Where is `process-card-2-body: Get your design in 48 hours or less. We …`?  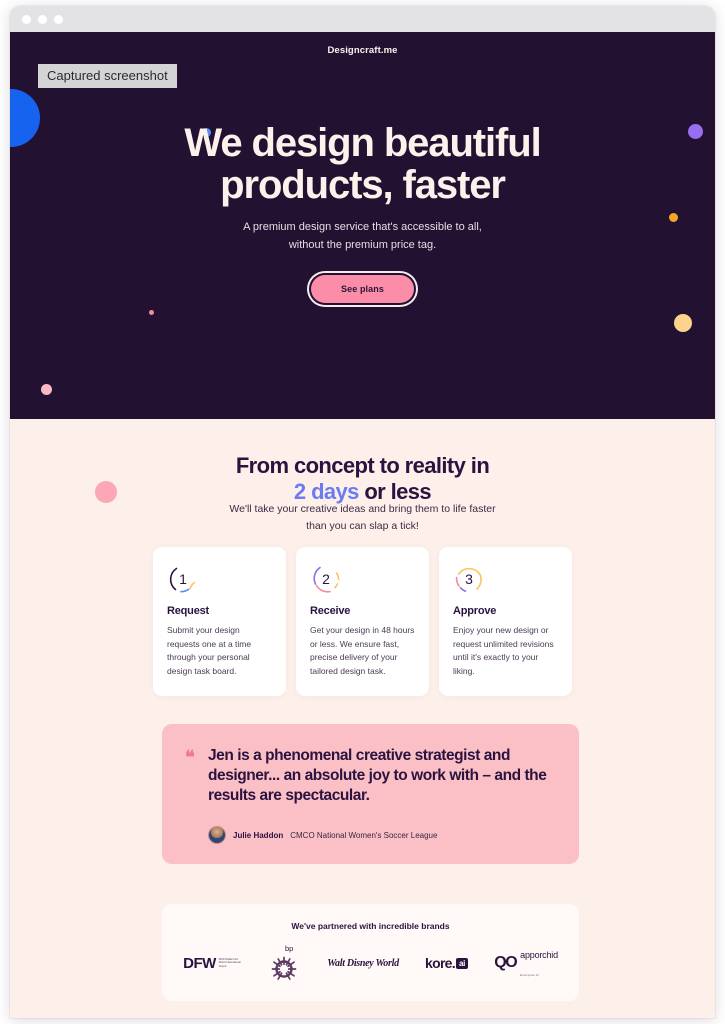 process-card-2-body: Get your design in 48 hours or less. We … is located at coordinates (362, 650).